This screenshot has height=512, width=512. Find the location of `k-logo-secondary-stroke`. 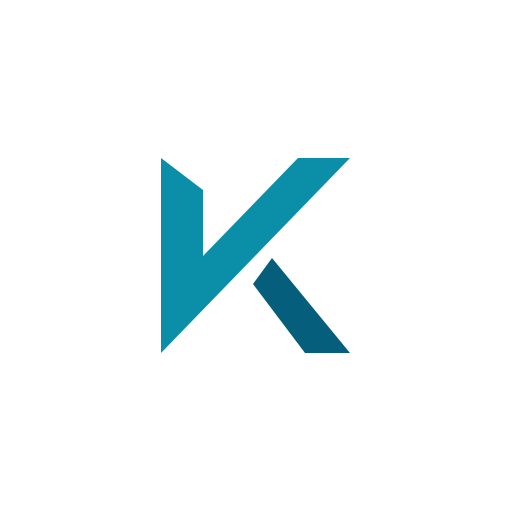

k-logo-secondary-stroke is located at coordinates (301, 305).